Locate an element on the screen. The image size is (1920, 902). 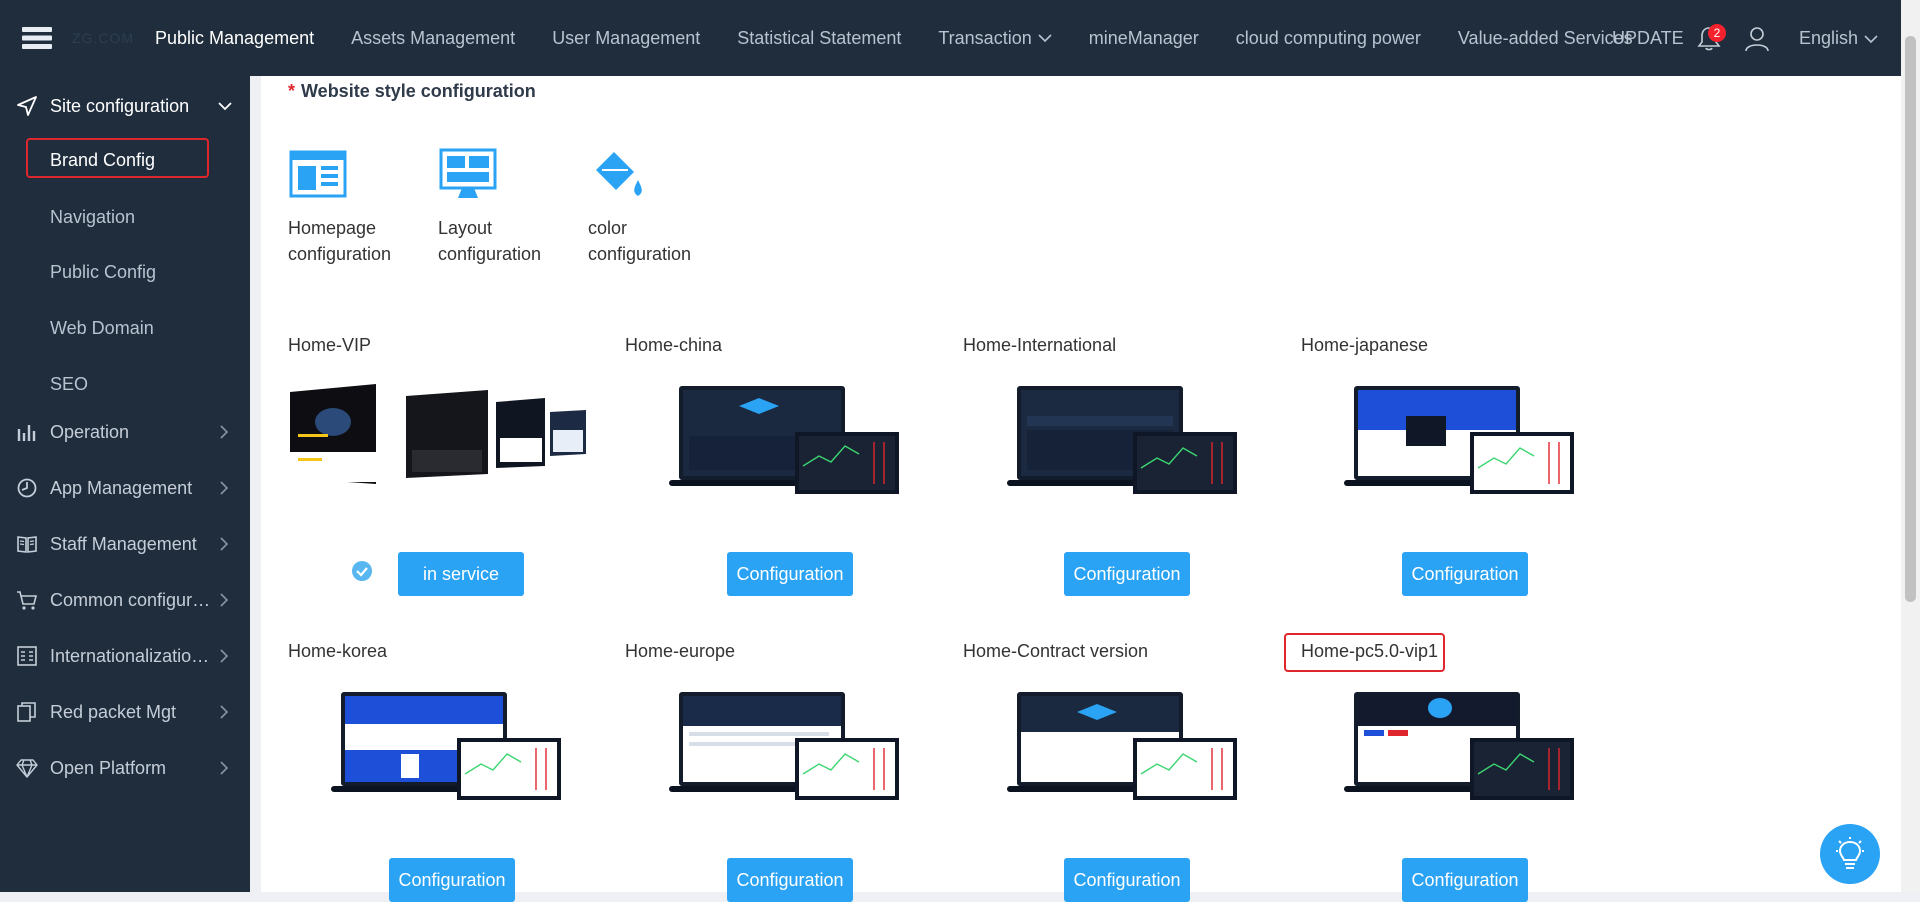
scrollbar is located at coordinates (1910, 446).